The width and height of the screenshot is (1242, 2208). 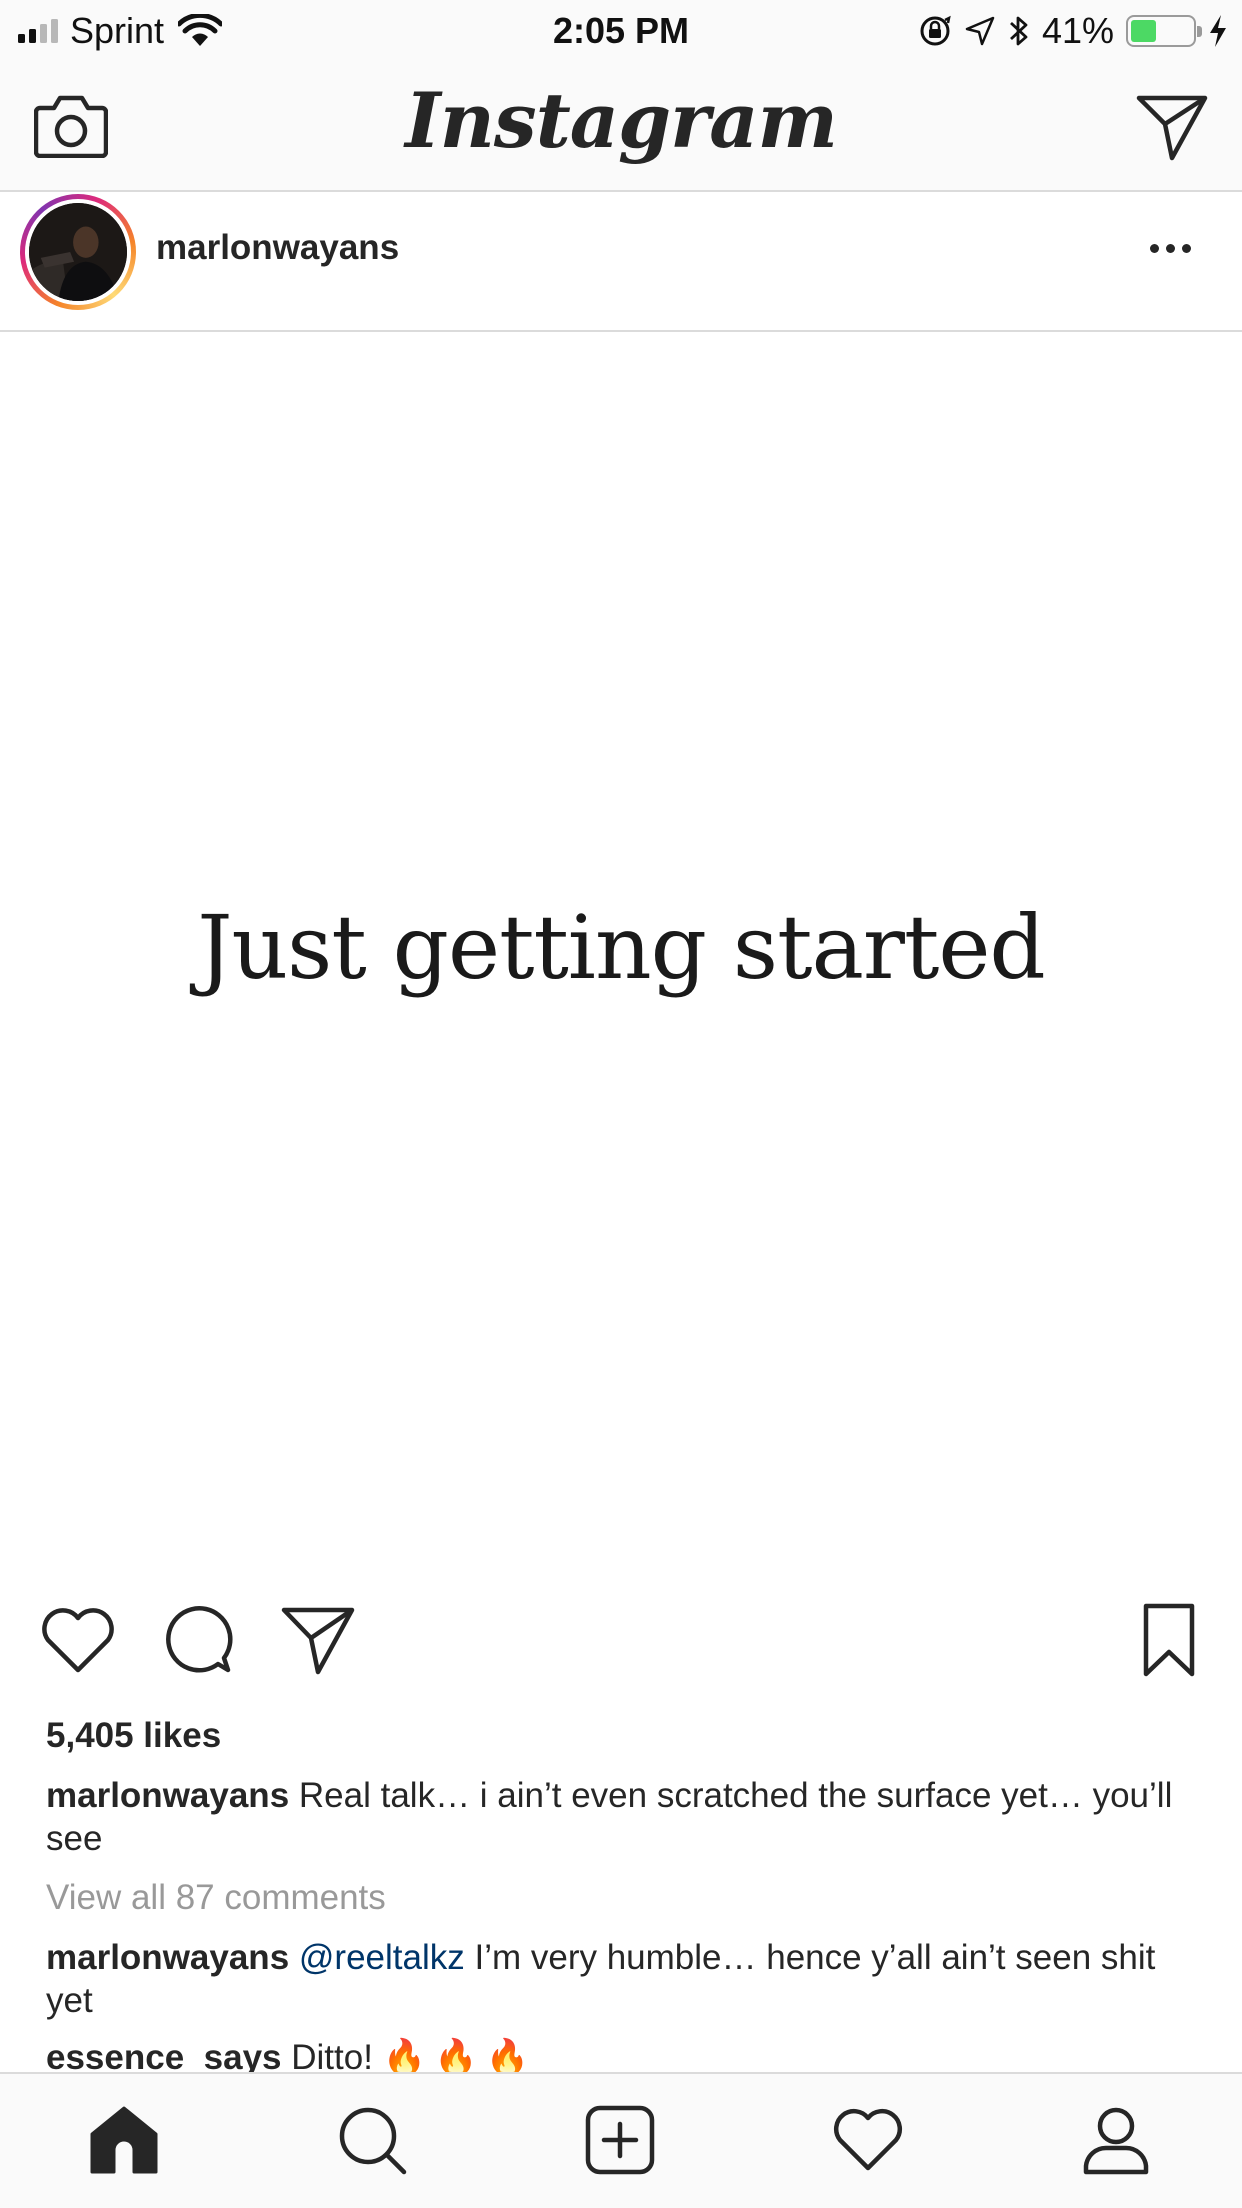 I want to click on orientation-lock-icon, so click(x=935, y=30).